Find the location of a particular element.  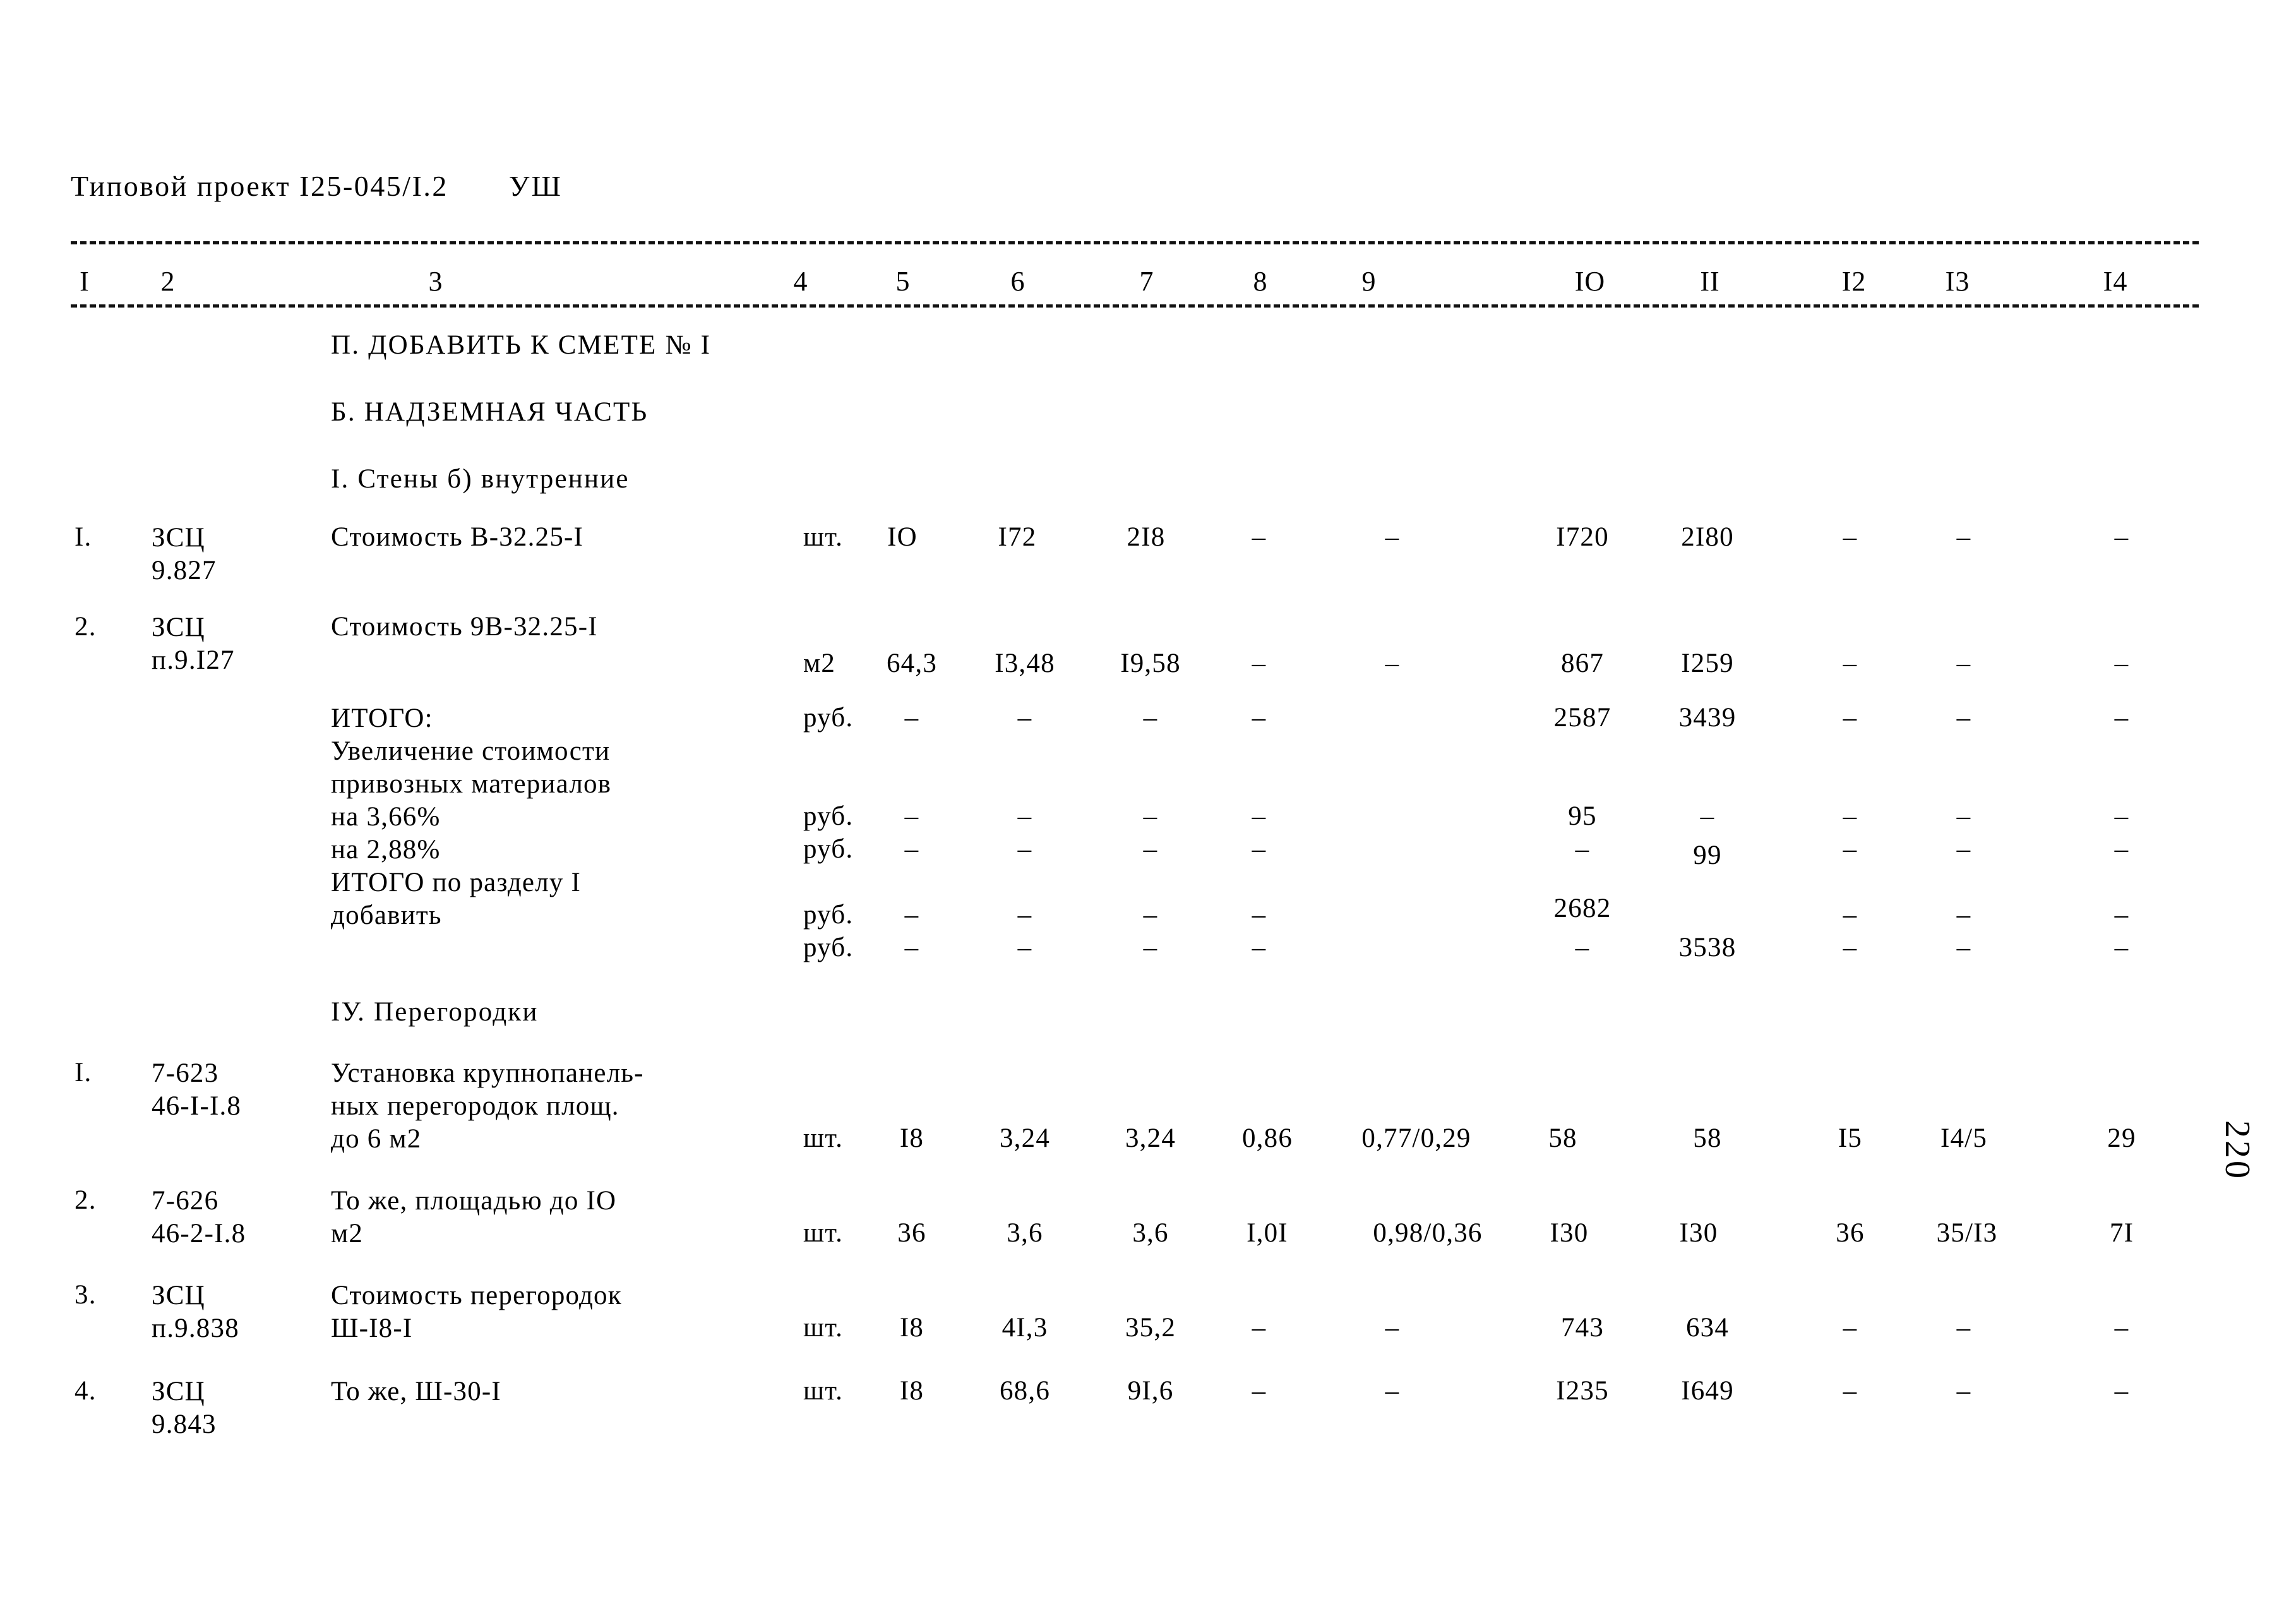

table-row-11-col5: I8 is located at coordinates (911, 1391).